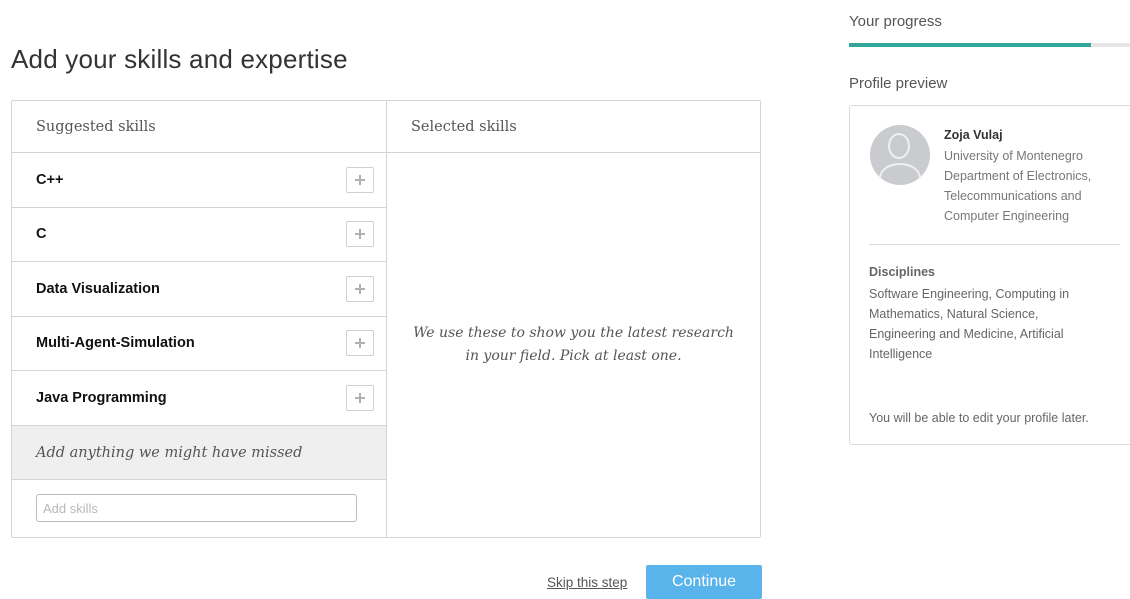 This screenshot has height=599, width=1130. What do you see at coordinates (199, 235) in the screenshot?
I see `suggested-skill-row: C` at bounding box center [199, 235].